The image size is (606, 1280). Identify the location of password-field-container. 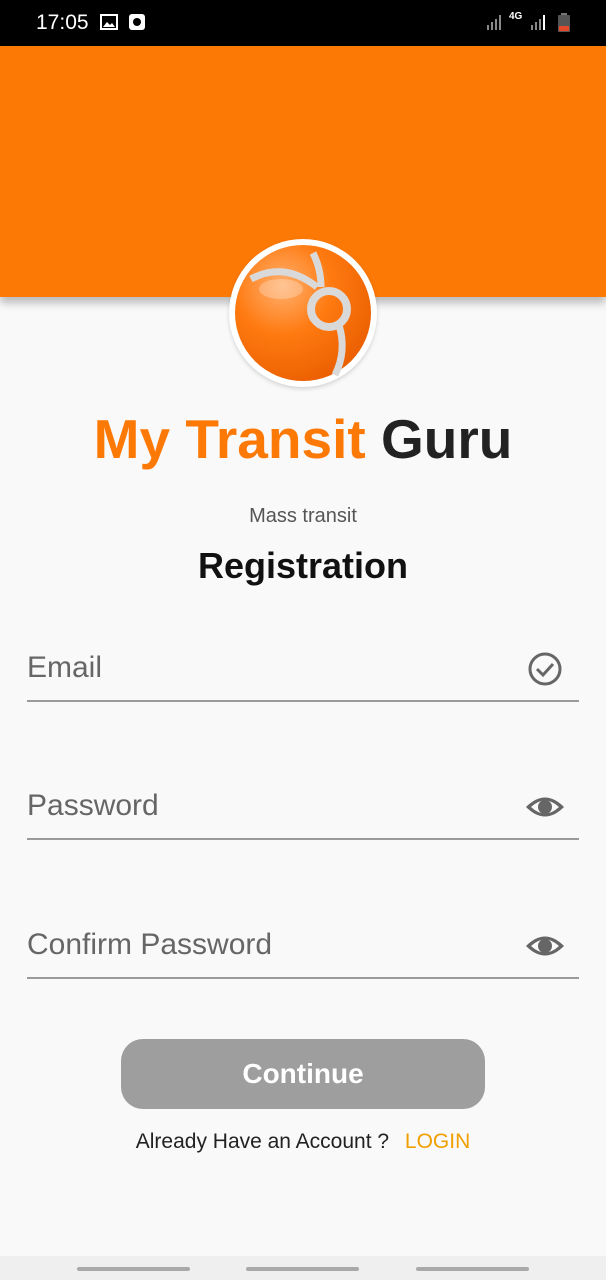
(303, 809).